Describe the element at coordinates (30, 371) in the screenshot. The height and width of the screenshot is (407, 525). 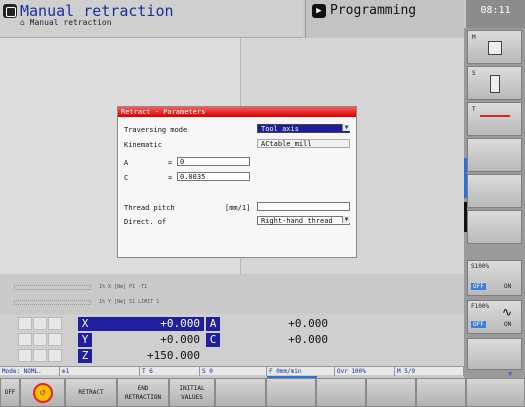
I see `mode-status: Mode: NOML.` at that location.